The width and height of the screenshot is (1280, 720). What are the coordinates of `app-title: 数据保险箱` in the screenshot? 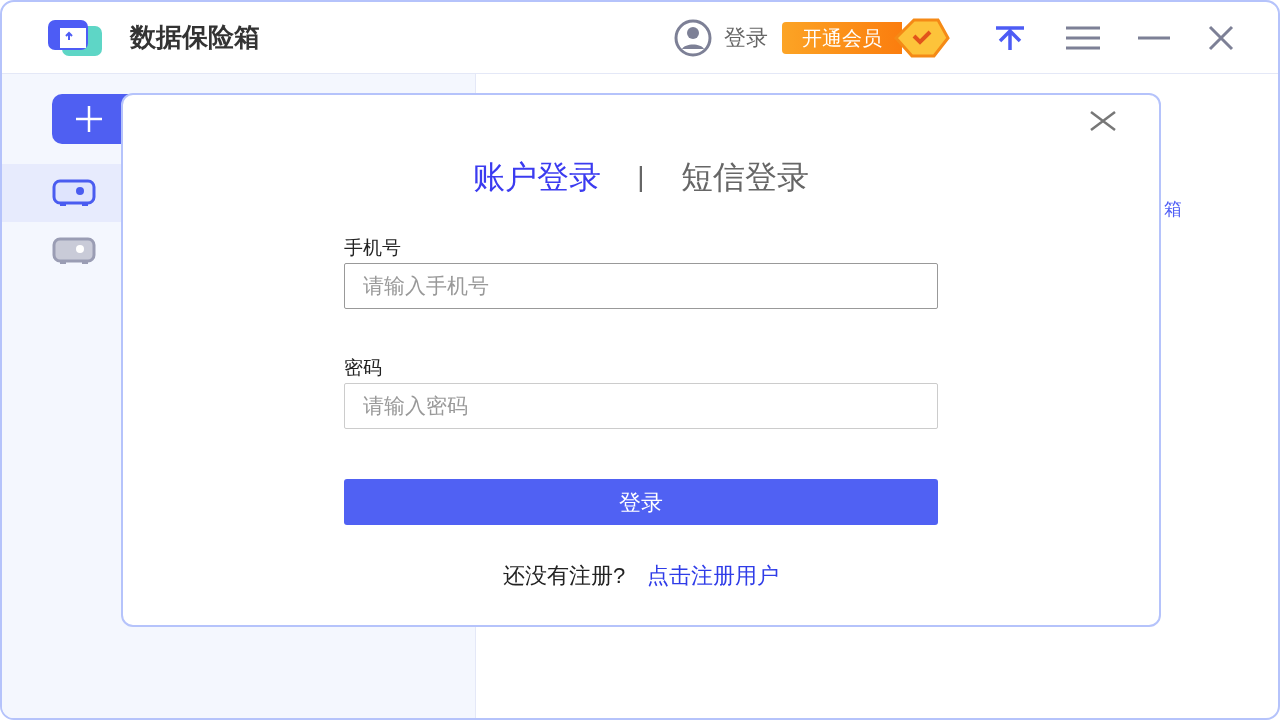 It's located at (195, 37).